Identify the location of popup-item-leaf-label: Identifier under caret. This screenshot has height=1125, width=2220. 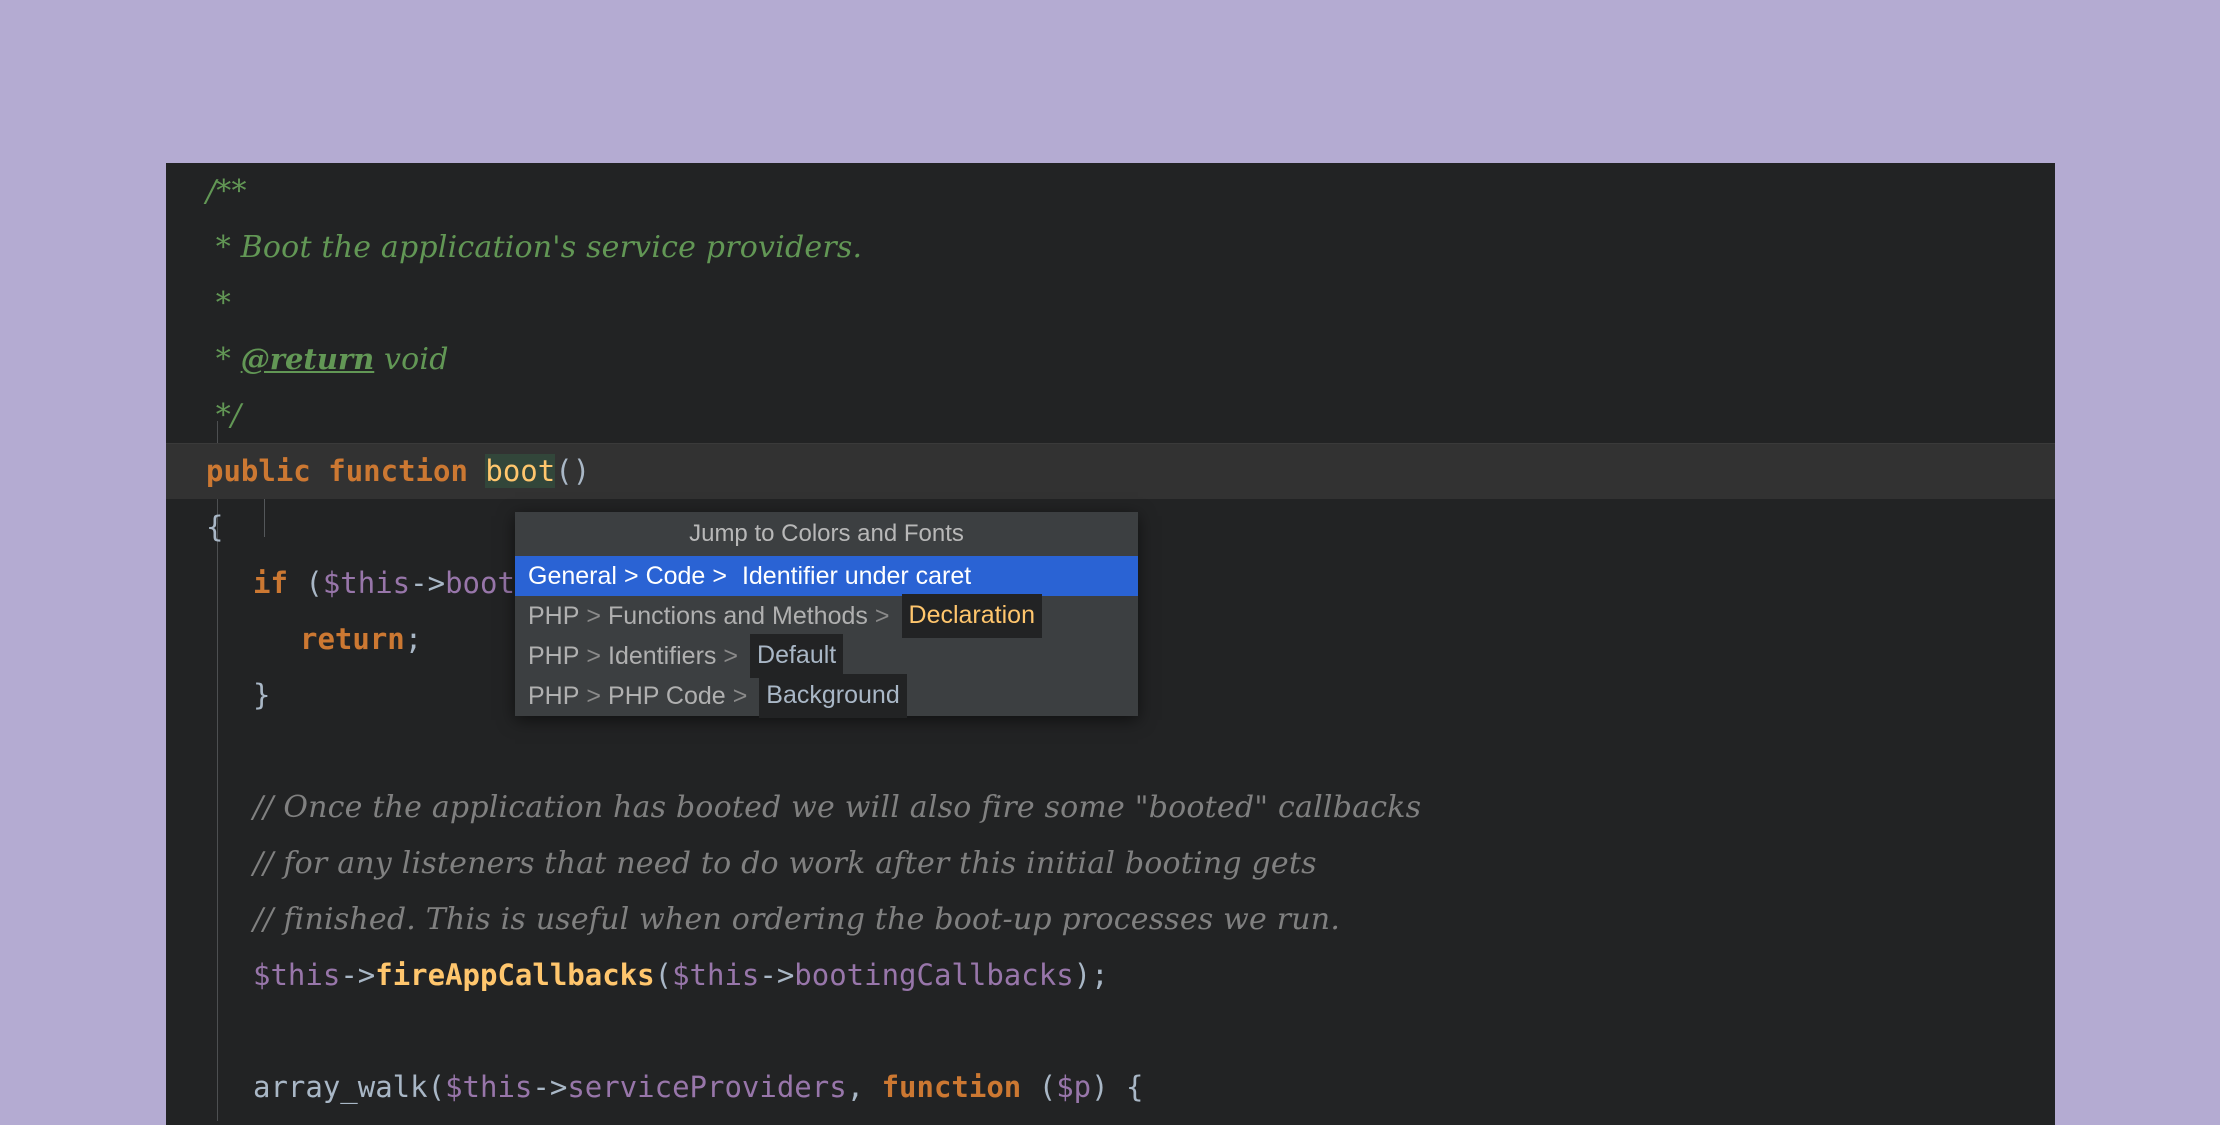
(856, 576).